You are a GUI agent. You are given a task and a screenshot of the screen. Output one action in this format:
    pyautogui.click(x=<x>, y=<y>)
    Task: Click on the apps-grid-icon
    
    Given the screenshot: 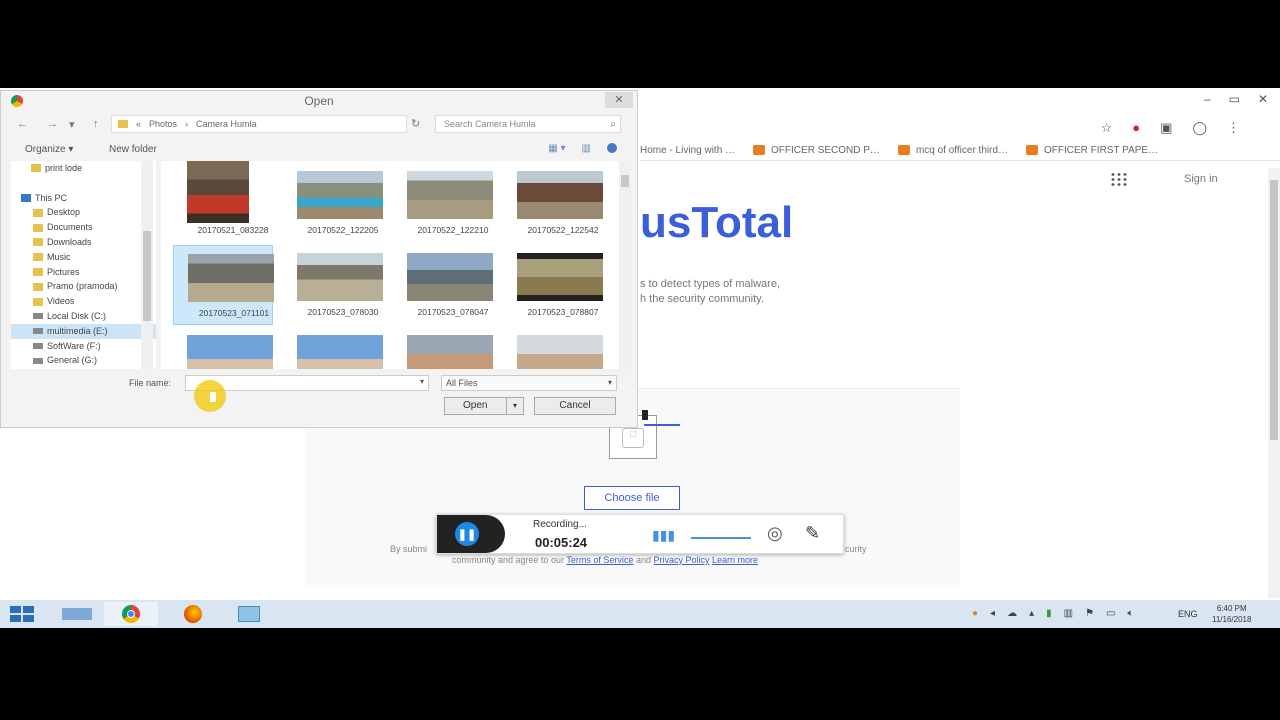 What is the action you would take?
    pyautogui.click(x=1119, y=179)
    